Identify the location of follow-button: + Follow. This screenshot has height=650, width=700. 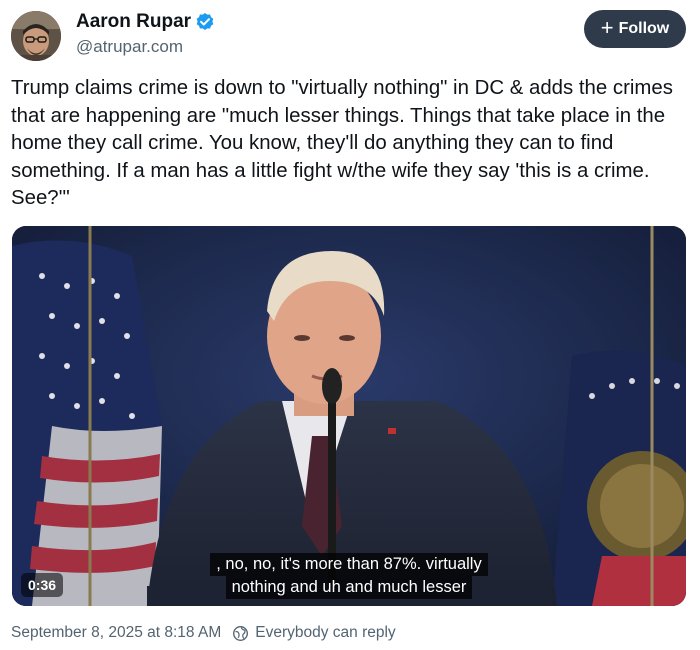
(635, 29).